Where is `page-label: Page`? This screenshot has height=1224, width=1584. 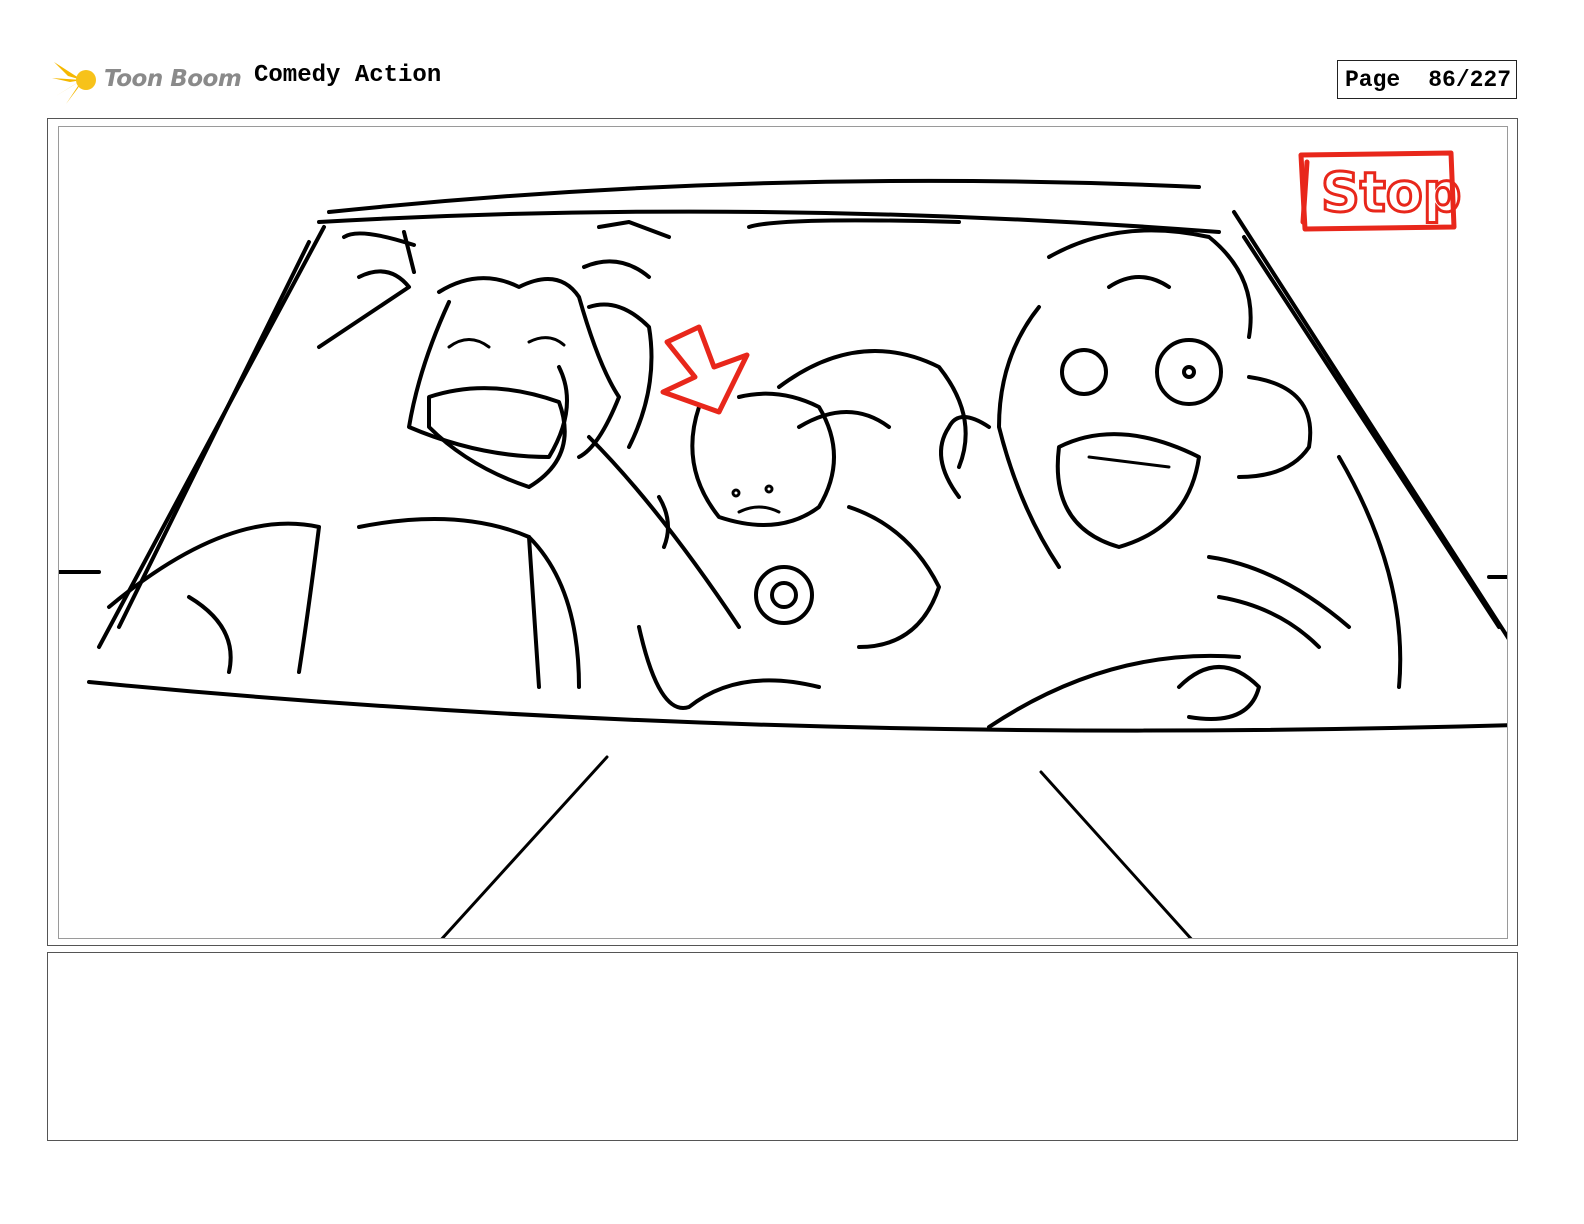 page-label: Page is located at coordinates (1373, 79).